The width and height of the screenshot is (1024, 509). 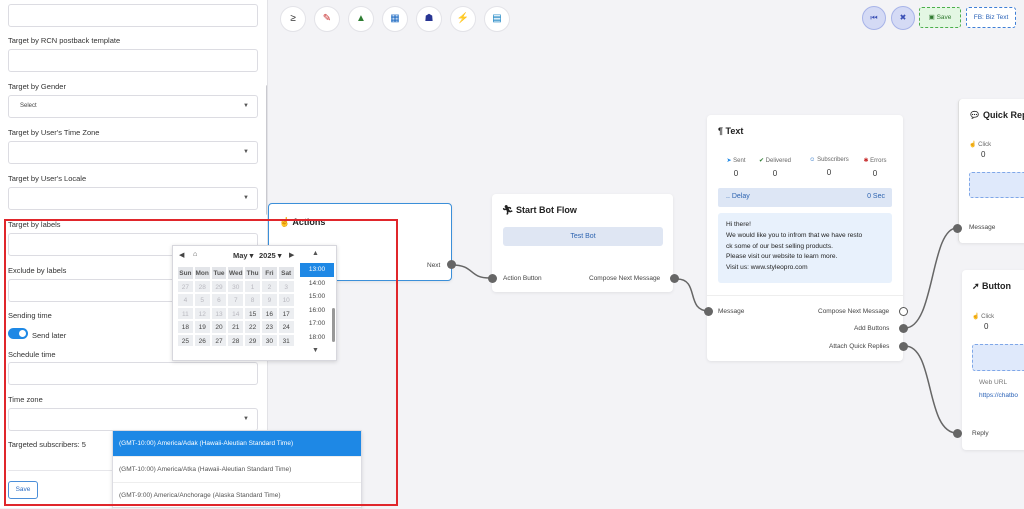 What do you see at coordinates (185, 313) in the screenshot?
I see `calendar-day: 11` at bounding box center [185, 313].